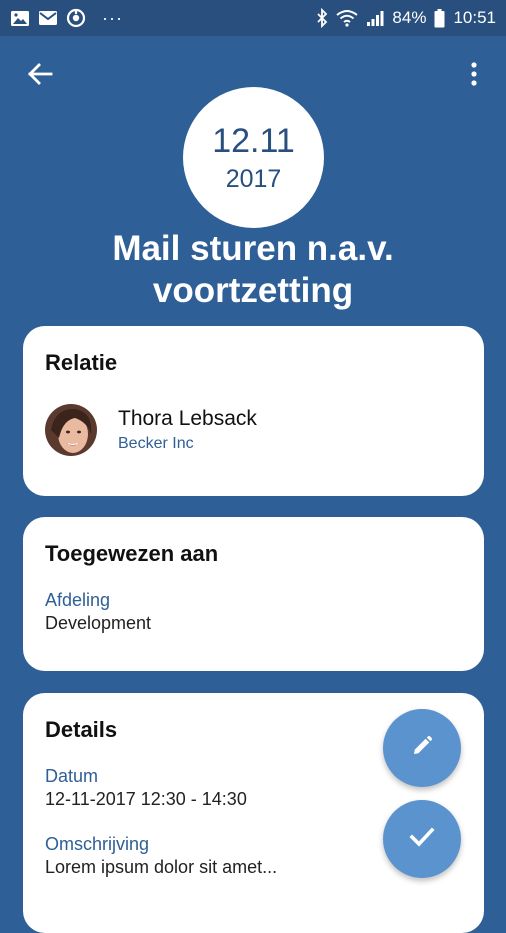 This screenshot has width=506, height=933. Describe the element at coordinates (187, 418) in the screenshot. I see `contact-name: Thora Lebsack` at that location.